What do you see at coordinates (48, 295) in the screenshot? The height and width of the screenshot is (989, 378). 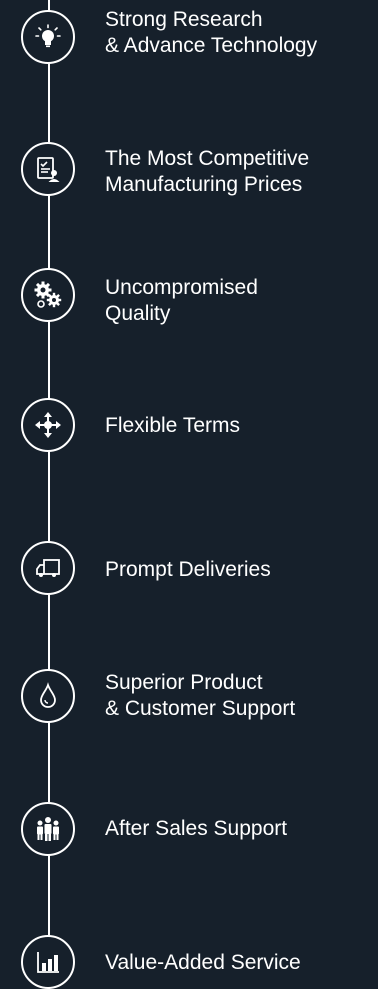 I see `gears-icon` at bounding box center [48, 295].